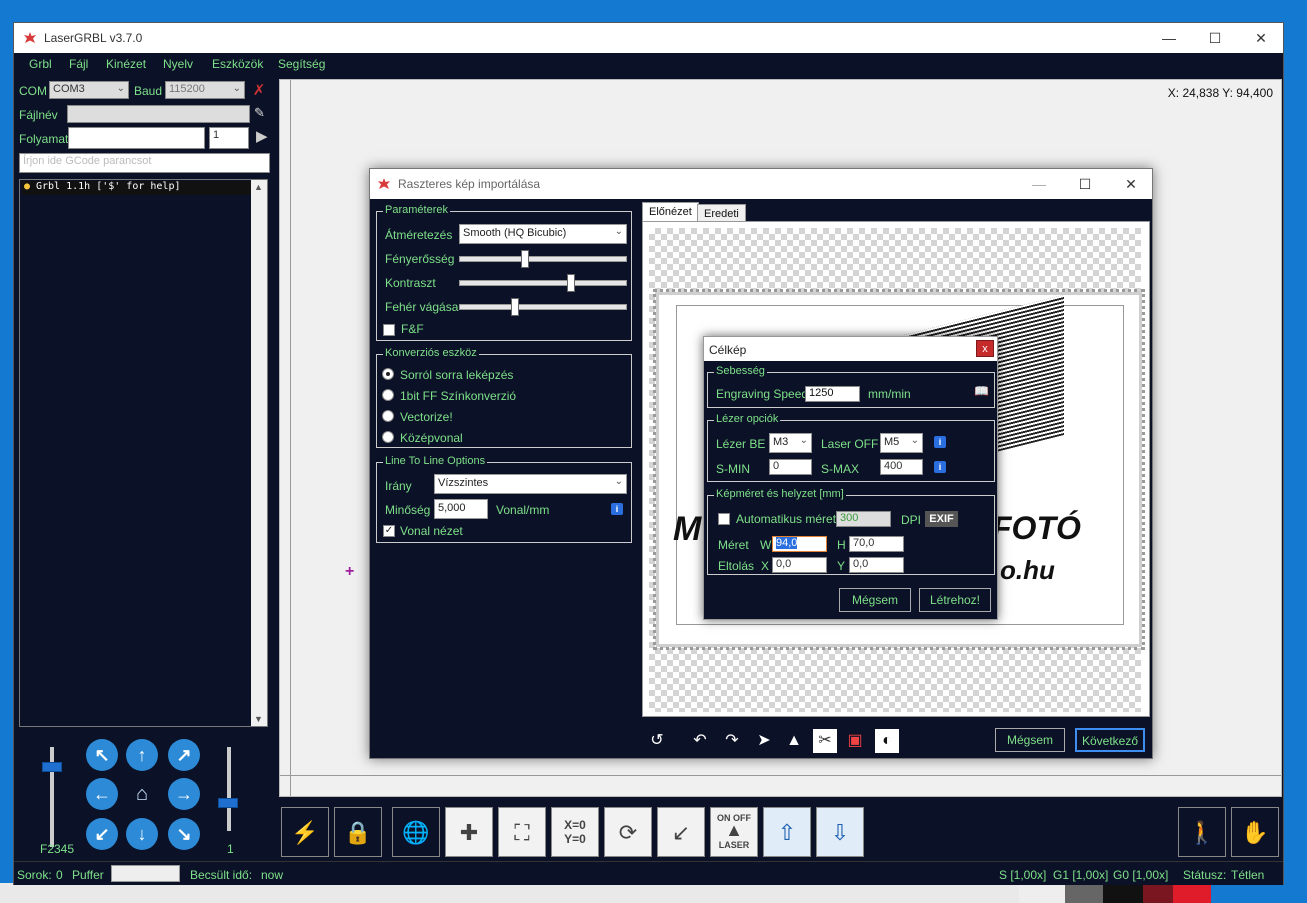 This screenshot has height=903, width=1307. I want to click on offset-x-input: 0,0, so click(799, 565).